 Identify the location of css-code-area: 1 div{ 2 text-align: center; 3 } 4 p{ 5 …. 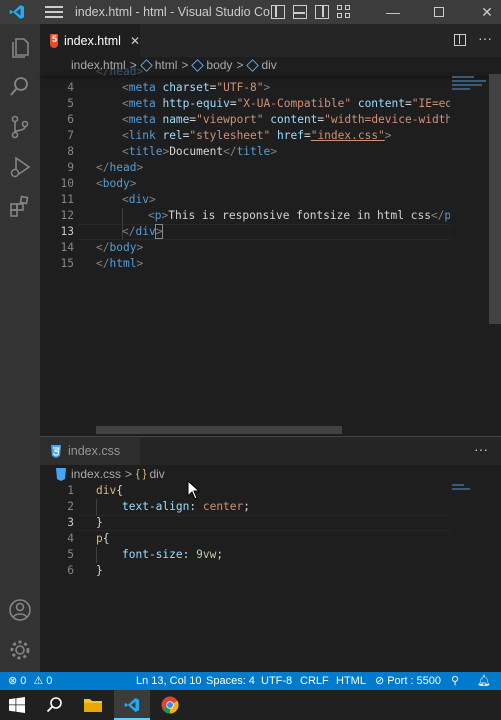
(245, 533).